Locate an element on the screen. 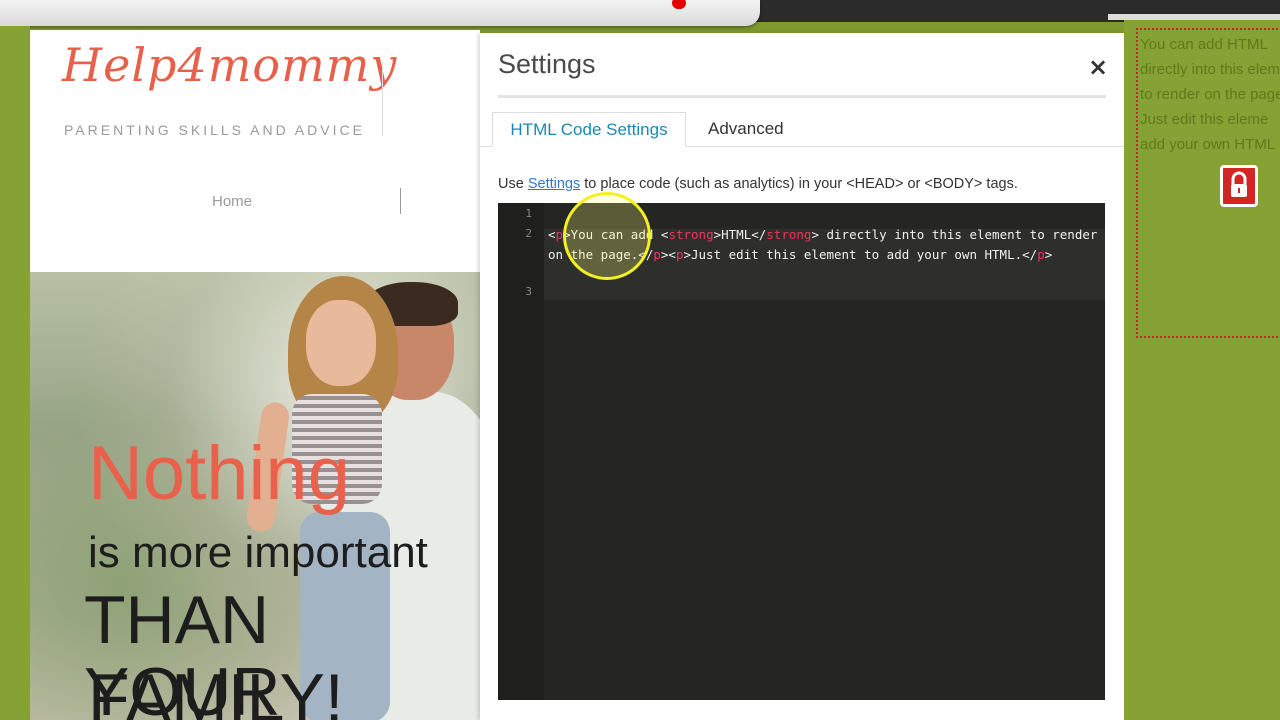 The image size is (1280, 720). dialog-title: Settings is located at coordinates (547, 64).